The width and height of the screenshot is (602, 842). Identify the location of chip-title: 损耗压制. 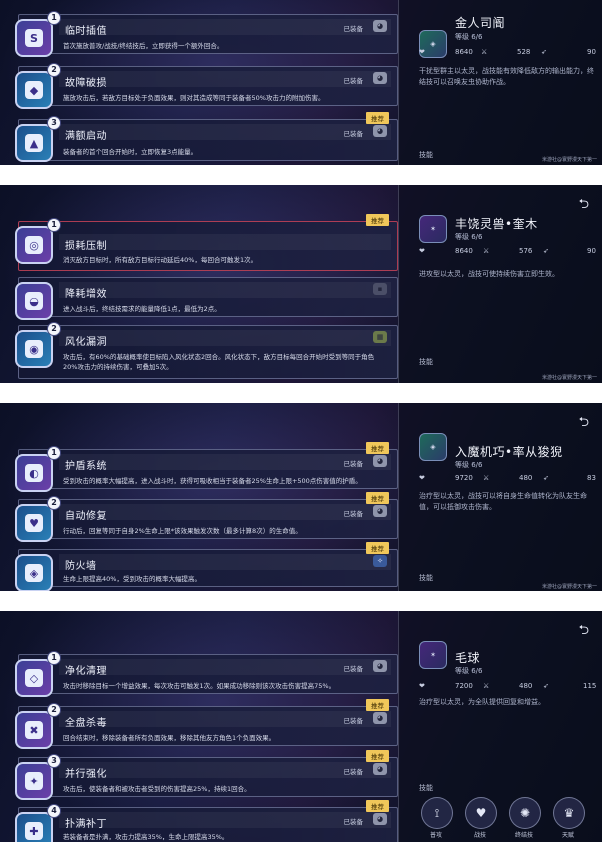
(86, 246).